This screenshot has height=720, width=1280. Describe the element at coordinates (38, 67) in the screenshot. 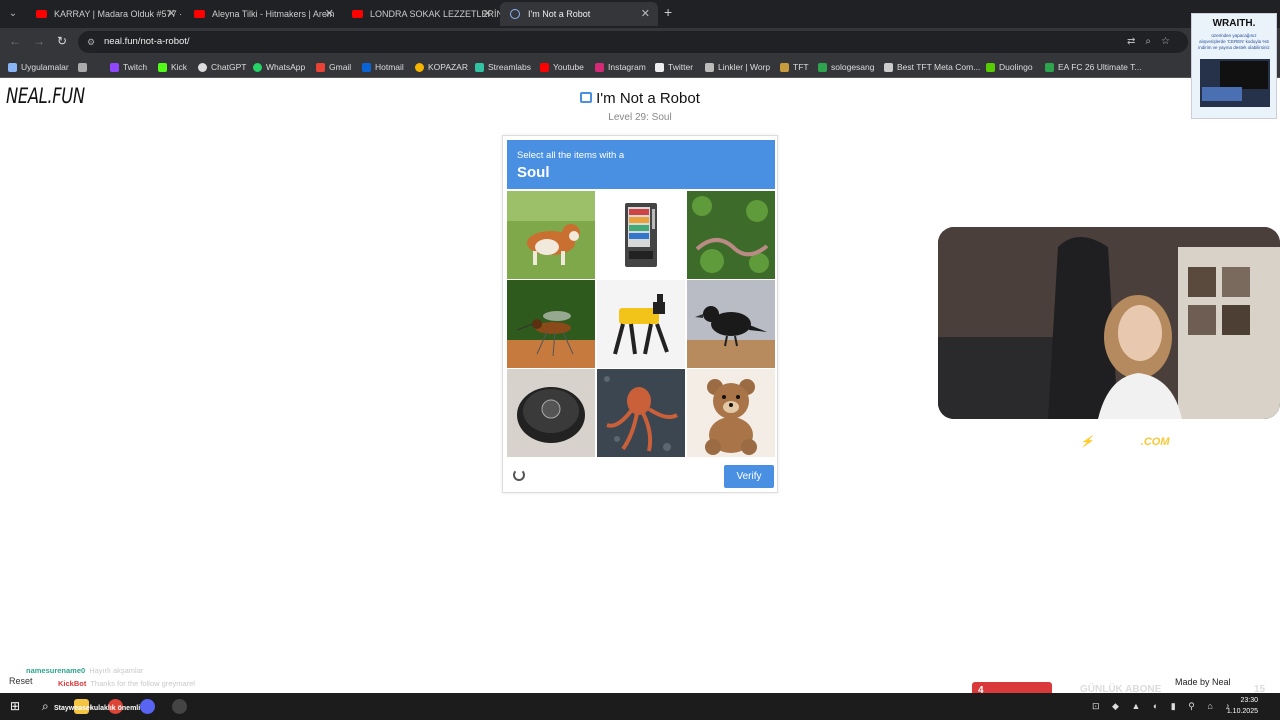

I see `bookmark-uygulamalar: Uygulamalar` at that location.